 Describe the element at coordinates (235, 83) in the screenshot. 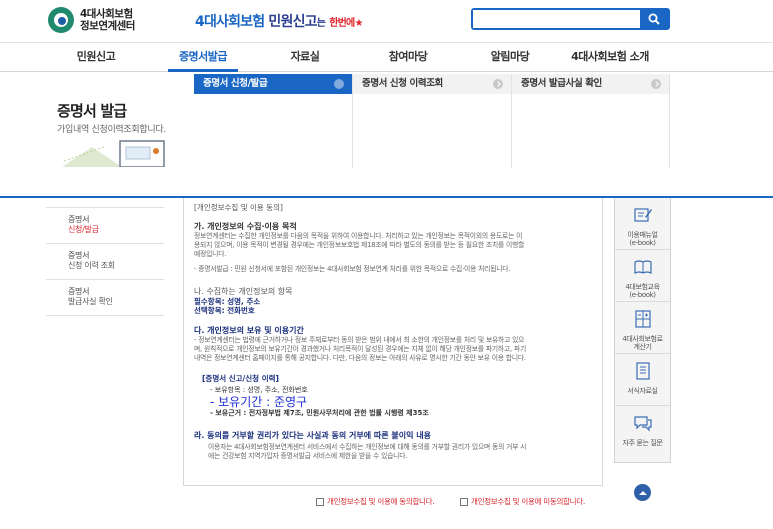

I see `mega-link-apply-label: 증명서 신청/발급` at that location.